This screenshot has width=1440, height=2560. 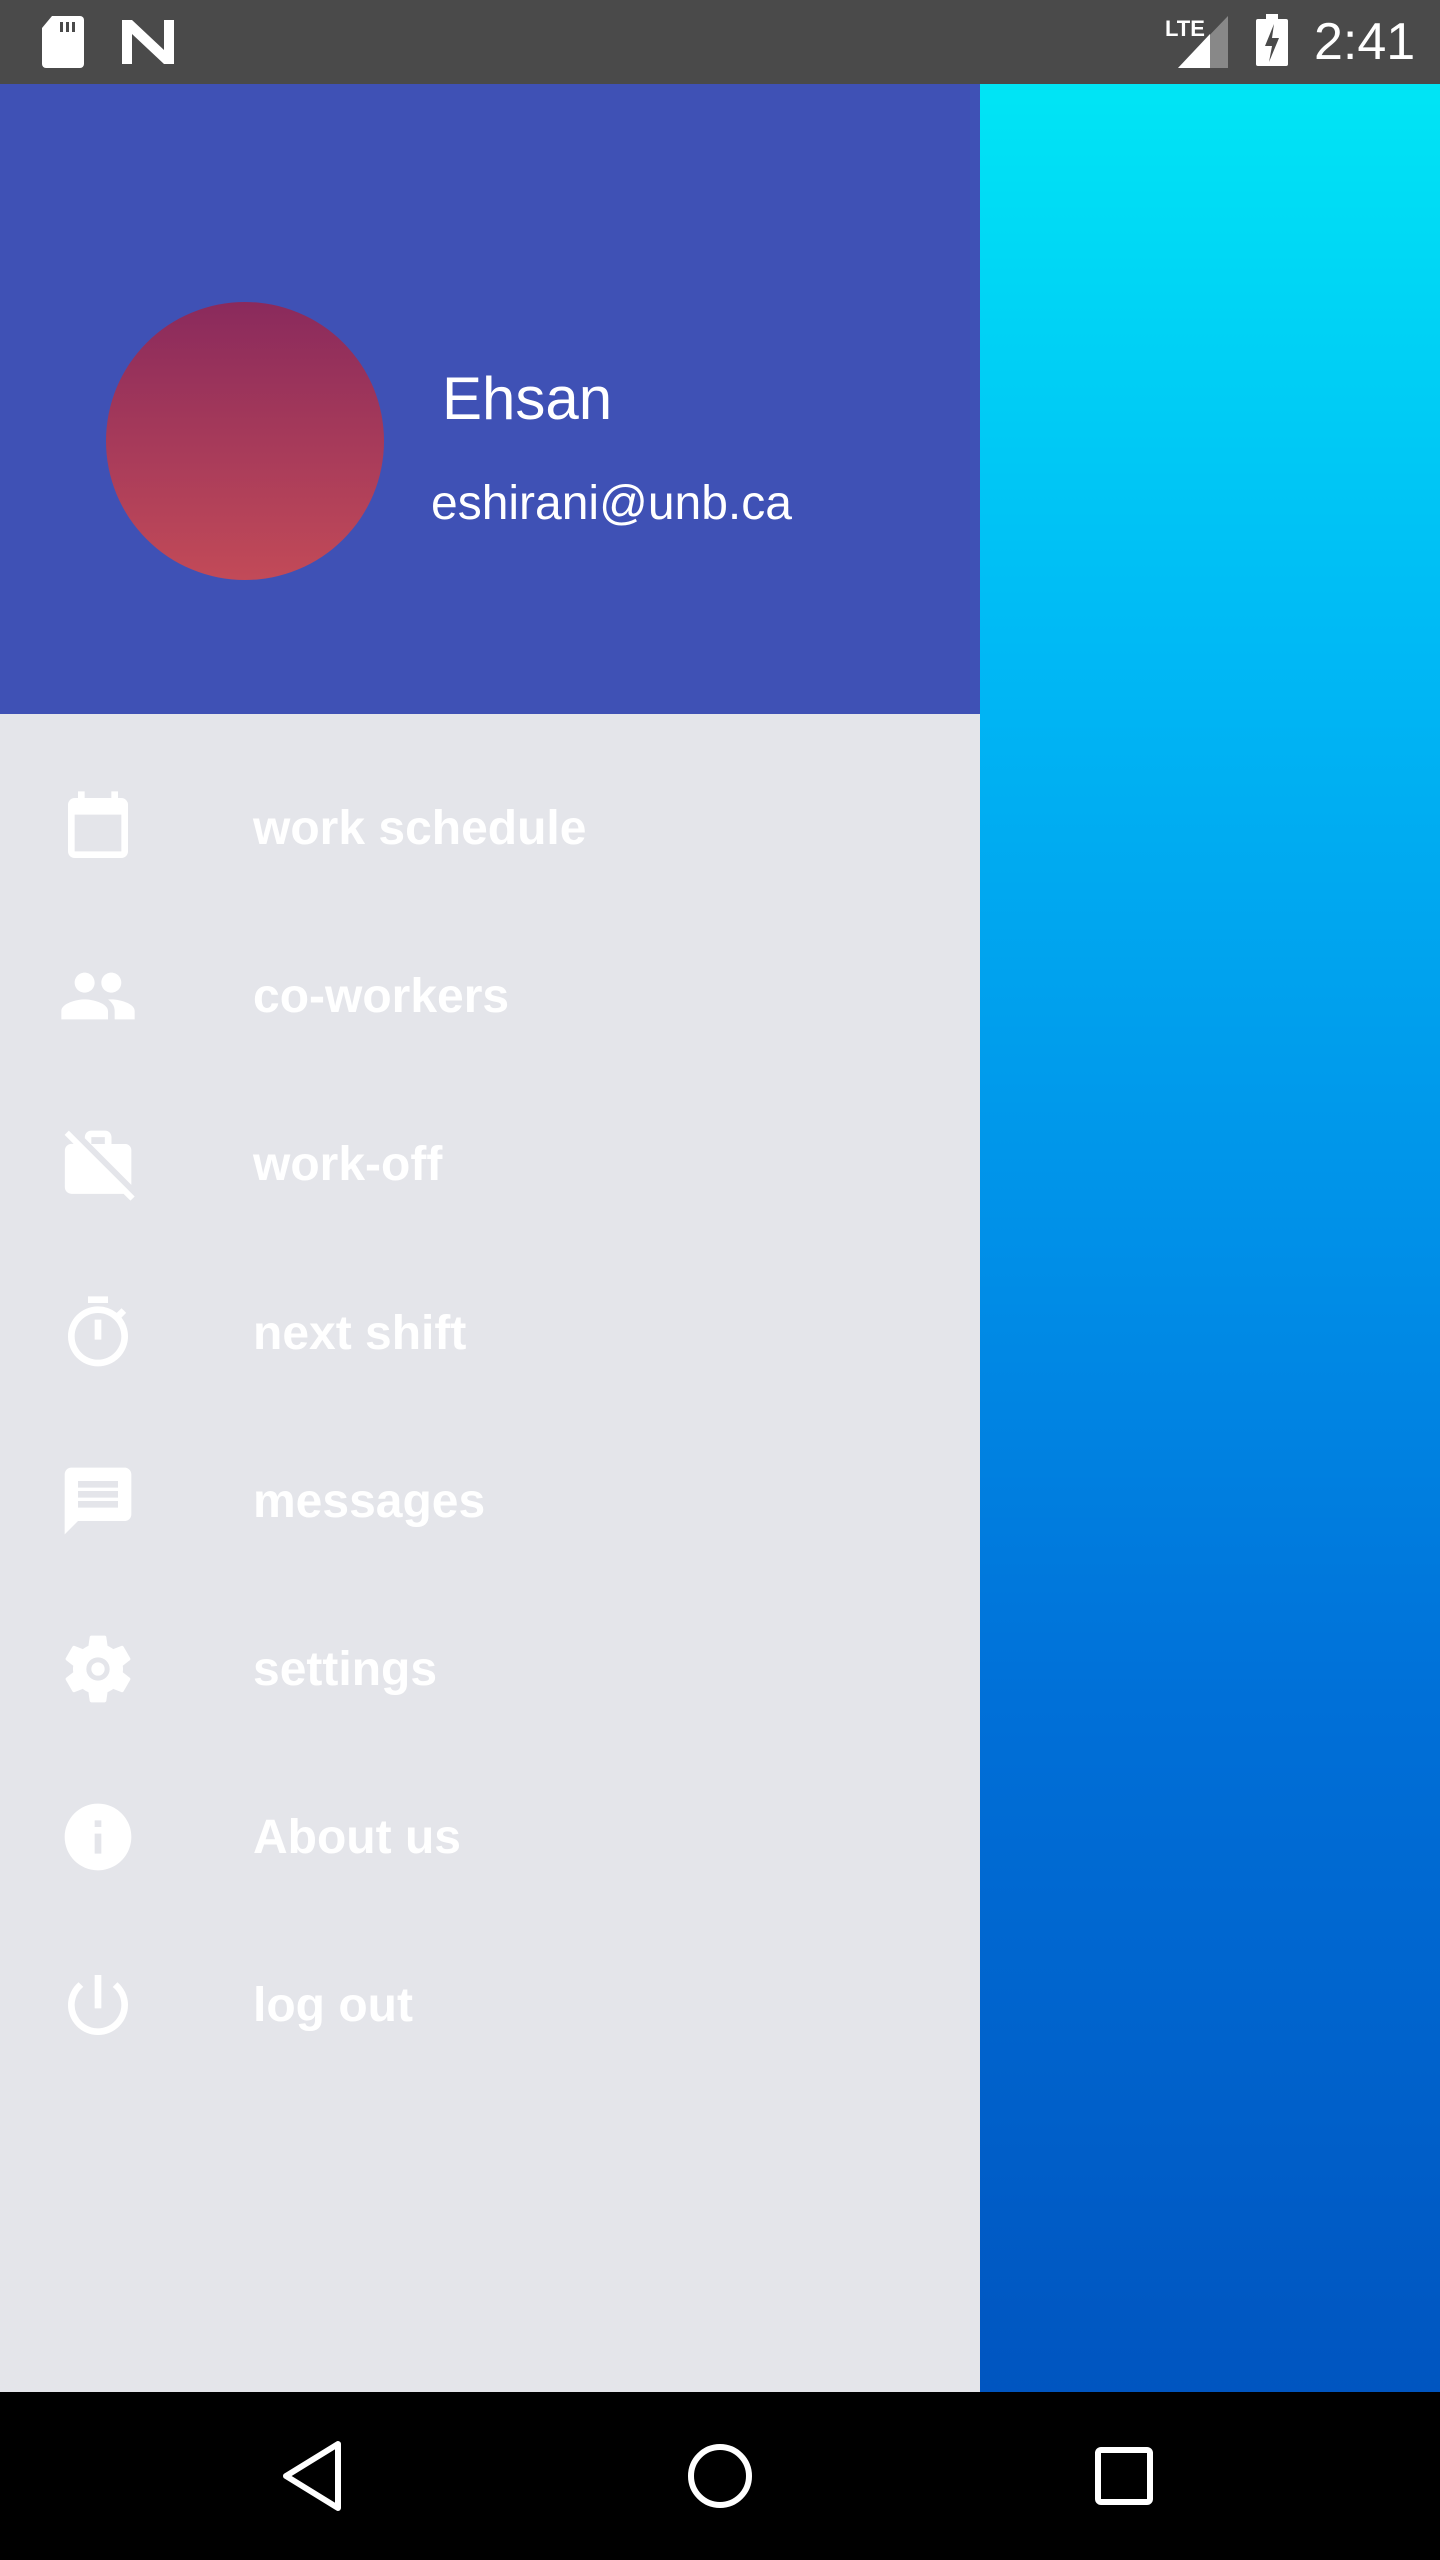 I want to click on message-icon, so click(x=98, y=1501).